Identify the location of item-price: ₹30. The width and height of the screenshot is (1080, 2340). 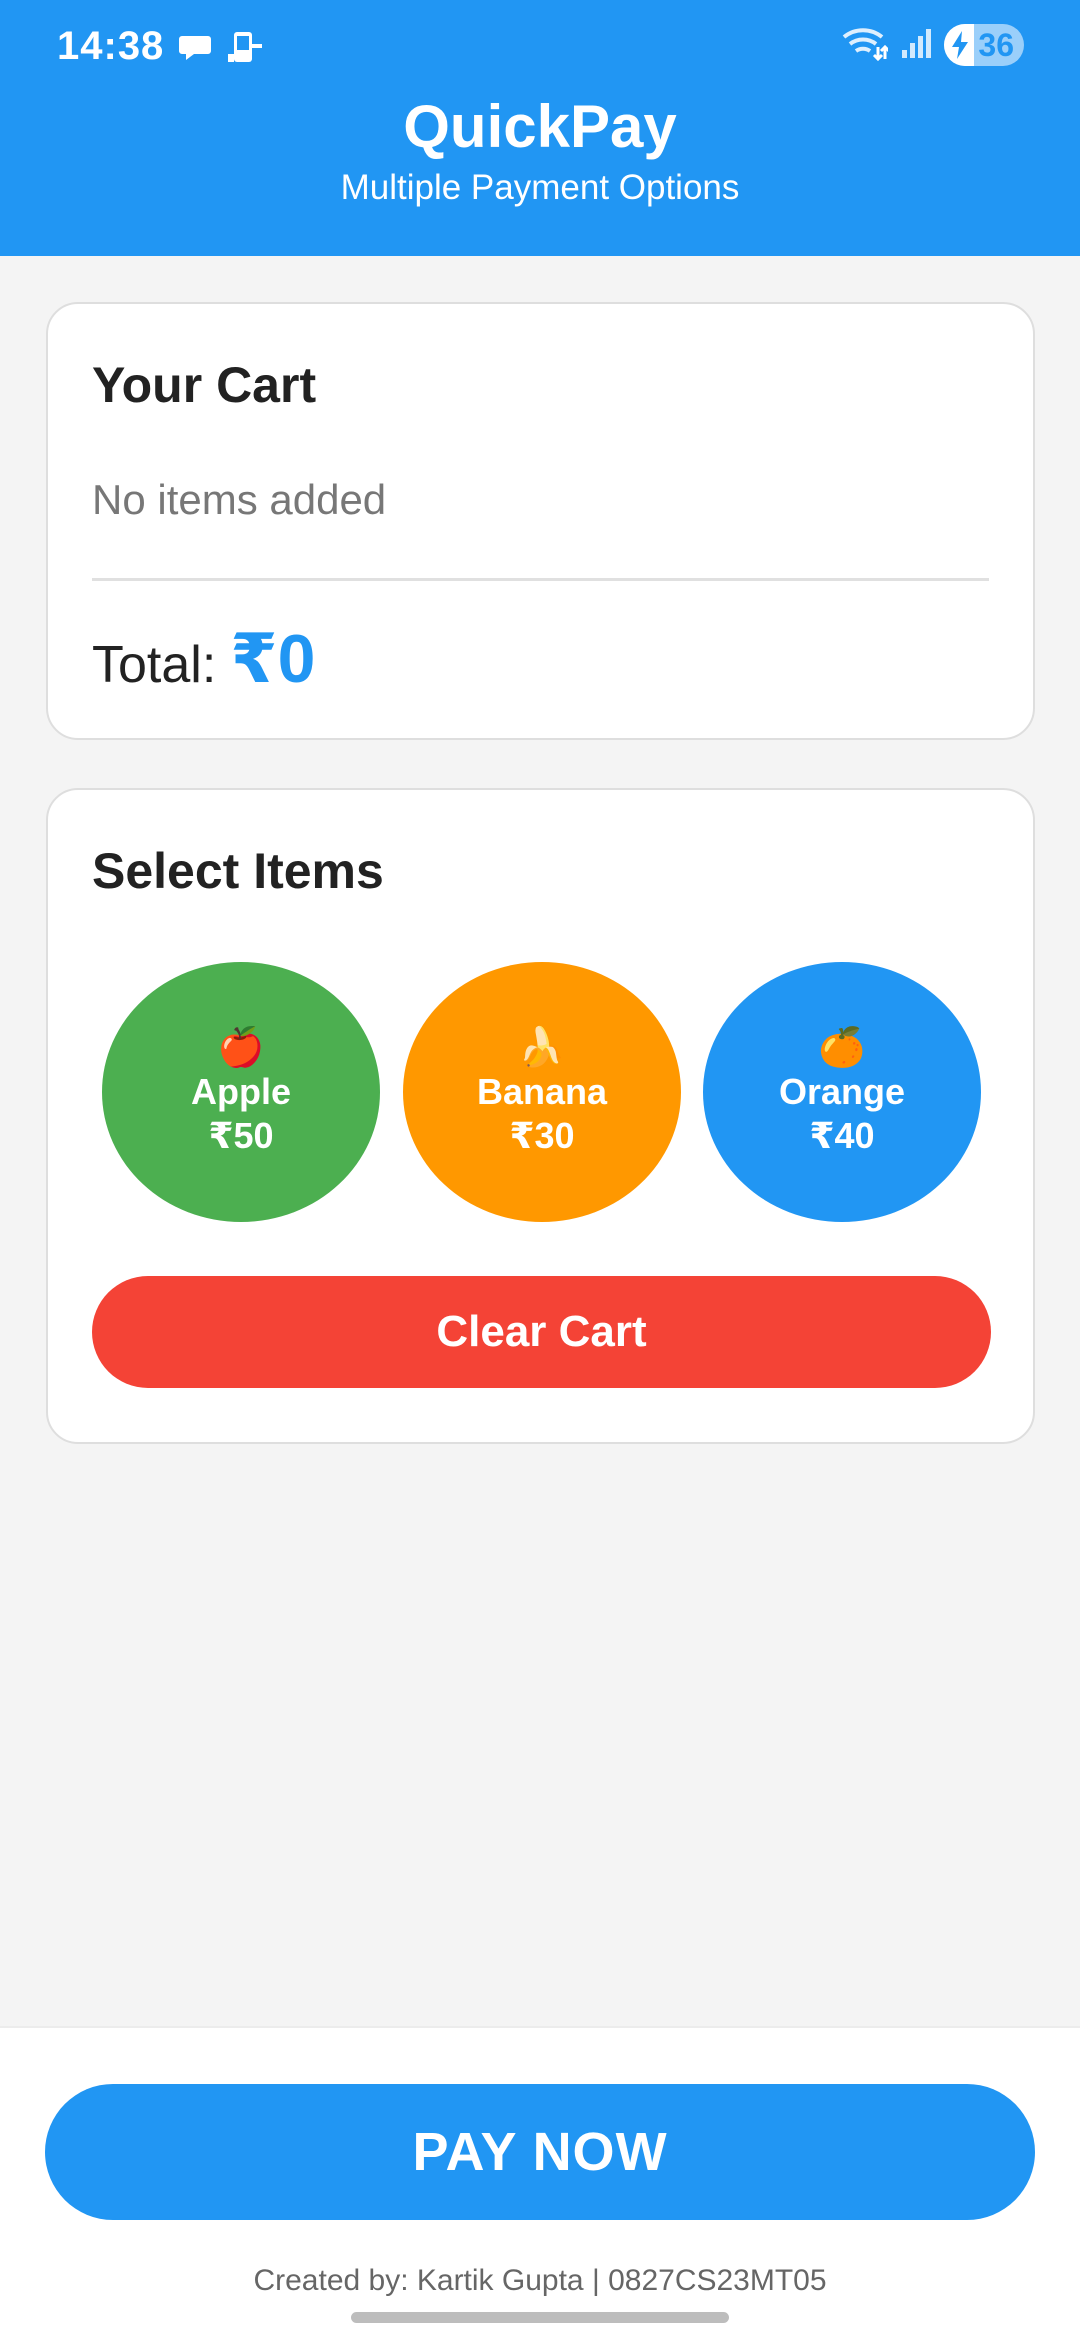
(542, 1135).